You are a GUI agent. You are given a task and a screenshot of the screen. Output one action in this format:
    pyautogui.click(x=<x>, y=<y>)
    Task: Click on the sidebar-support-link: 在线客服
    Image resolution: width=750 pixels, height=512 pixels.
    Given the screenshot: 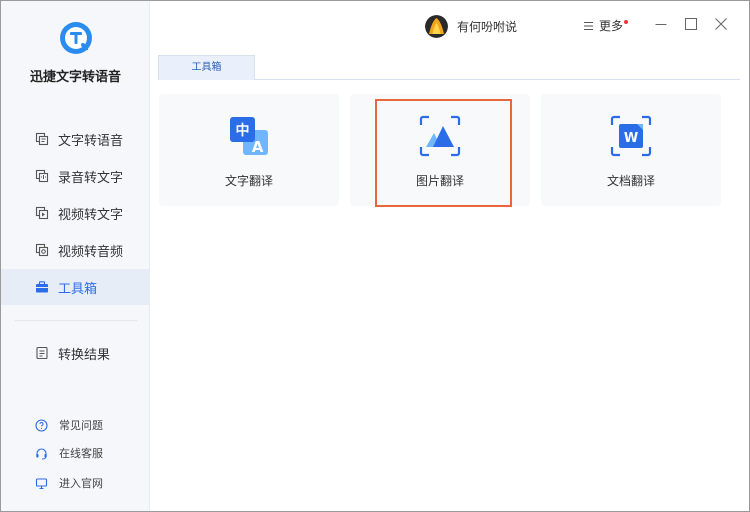 What is the action you would take?
    pyautogui.click(x=75, y=453)
    